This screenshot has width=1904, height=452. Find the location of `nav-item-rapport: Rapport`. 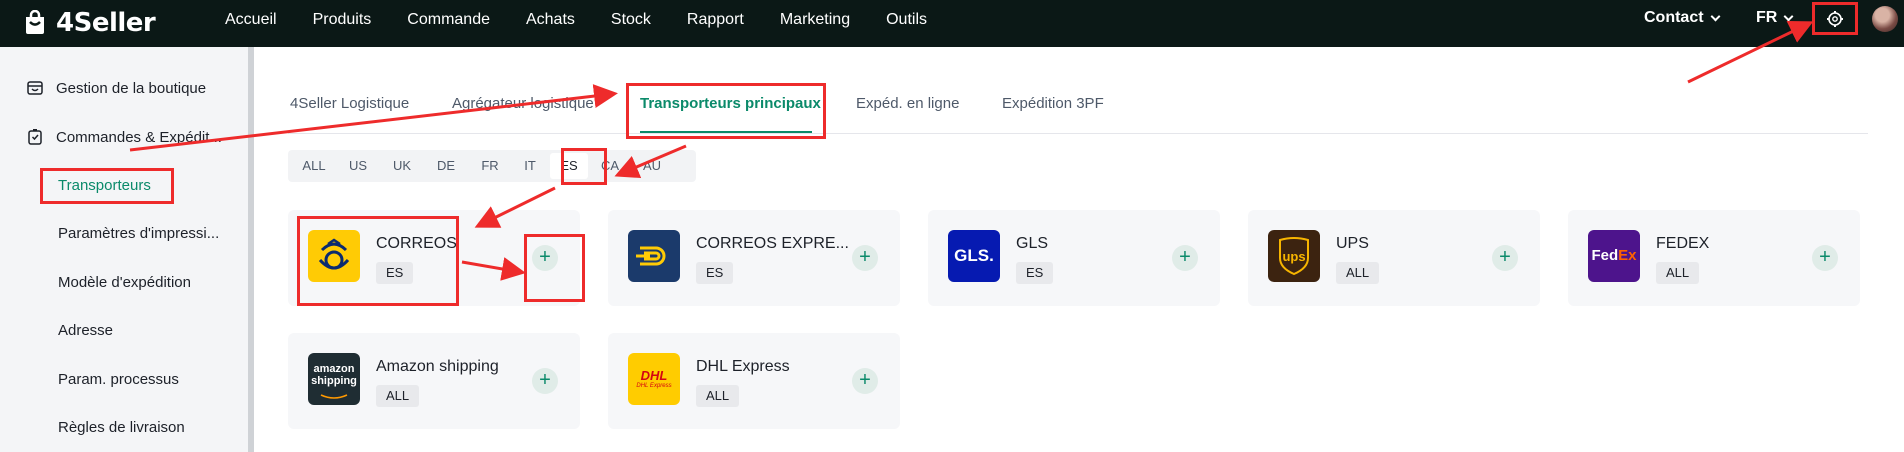

nav-item-rapport: Rapport is located at coordinates (715, 20).